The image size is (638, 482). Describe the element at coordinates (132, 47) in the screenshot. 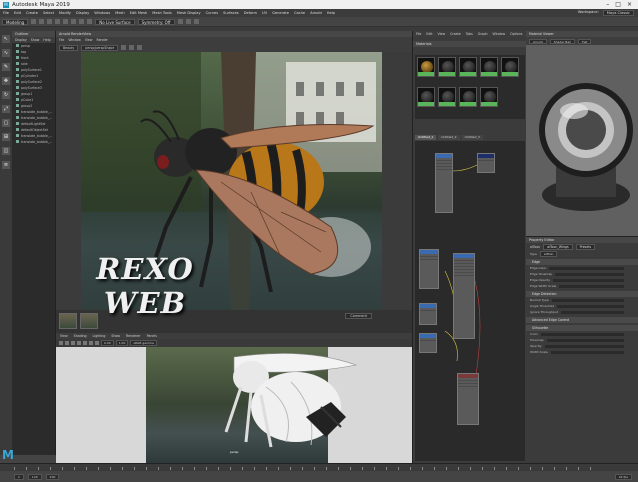

I see `stop-render-icon` at that location.